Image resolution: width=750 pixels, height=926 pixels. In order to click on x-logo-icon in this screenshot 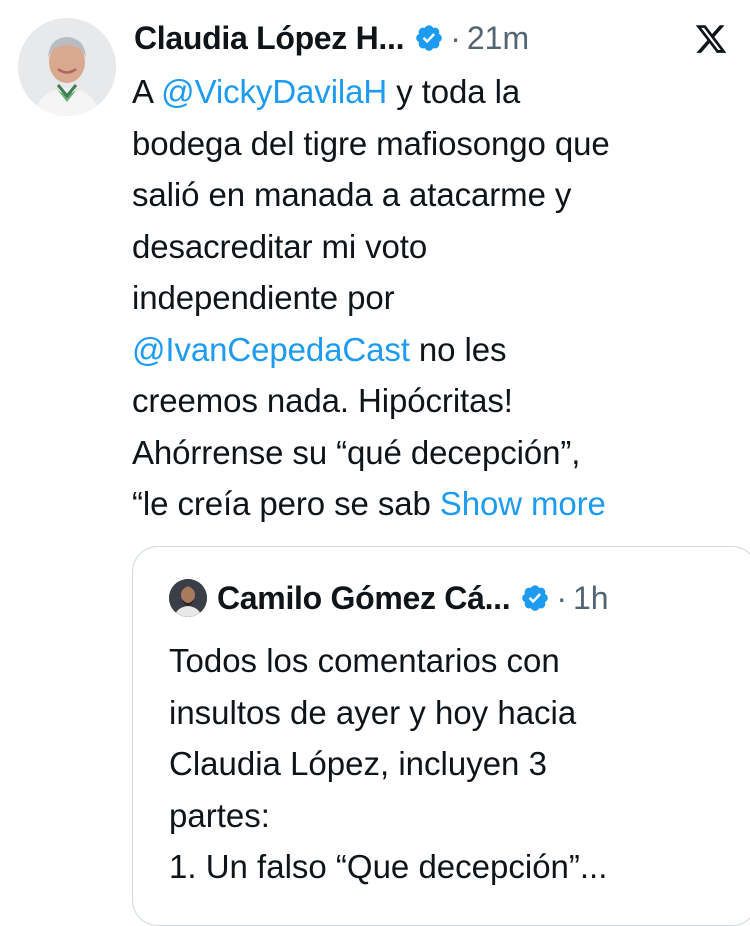, I will do `click(711, 39)`.